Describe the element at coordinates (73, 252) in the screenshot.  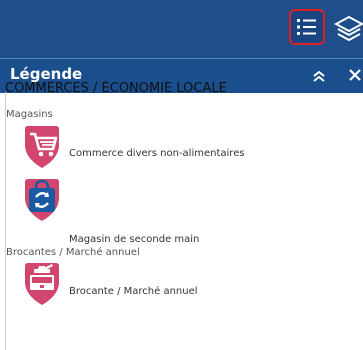
I see `group-label: Brocantes / Marché annuel` at that location.